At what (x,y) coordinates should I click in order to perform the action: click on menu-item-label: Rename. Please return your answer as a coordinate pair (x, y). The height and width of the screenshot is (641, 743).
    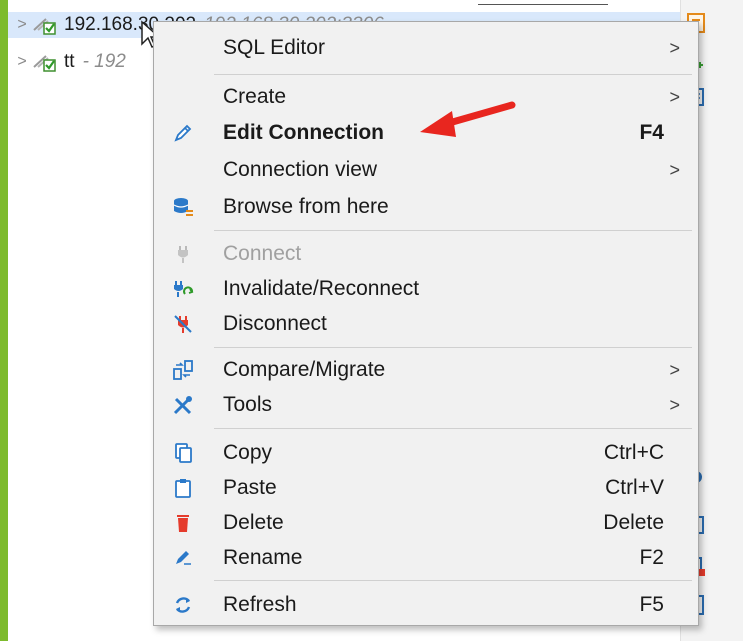
    Looking at the image, I should click on (263, 557).